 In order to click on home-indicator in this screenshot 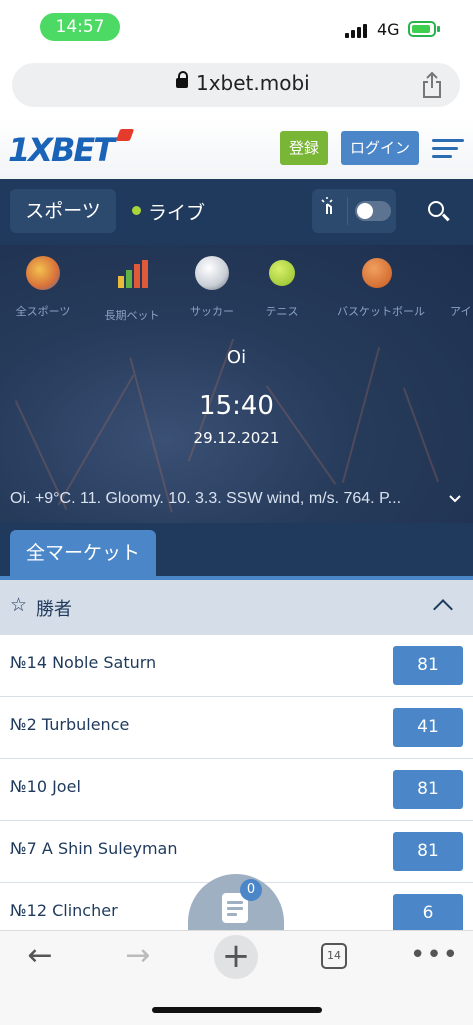, I will do `click(237, 1010)`.